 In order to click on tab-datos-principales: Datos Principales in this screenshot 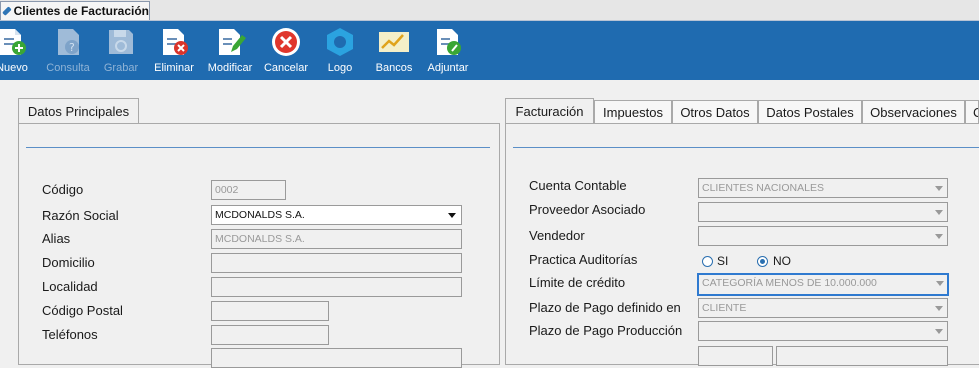, I will do `click(78, 111)`.